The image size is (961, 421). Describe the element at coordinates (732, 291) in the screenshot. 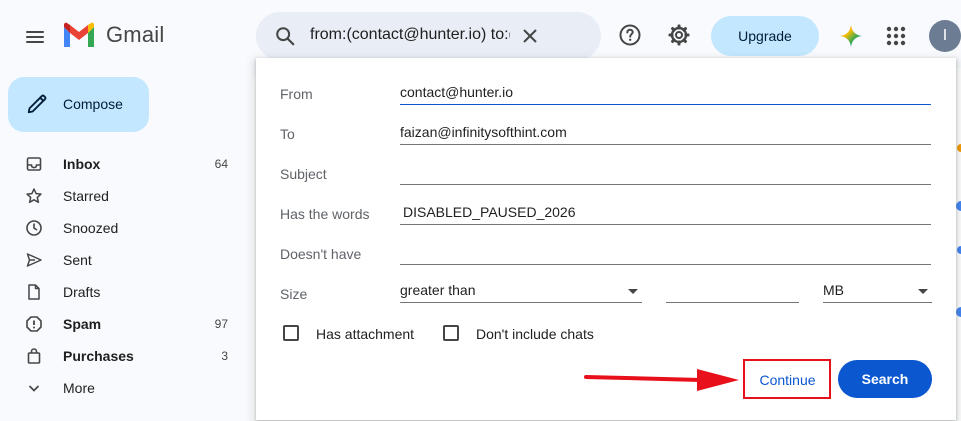

I see `size-value-field` at that location.